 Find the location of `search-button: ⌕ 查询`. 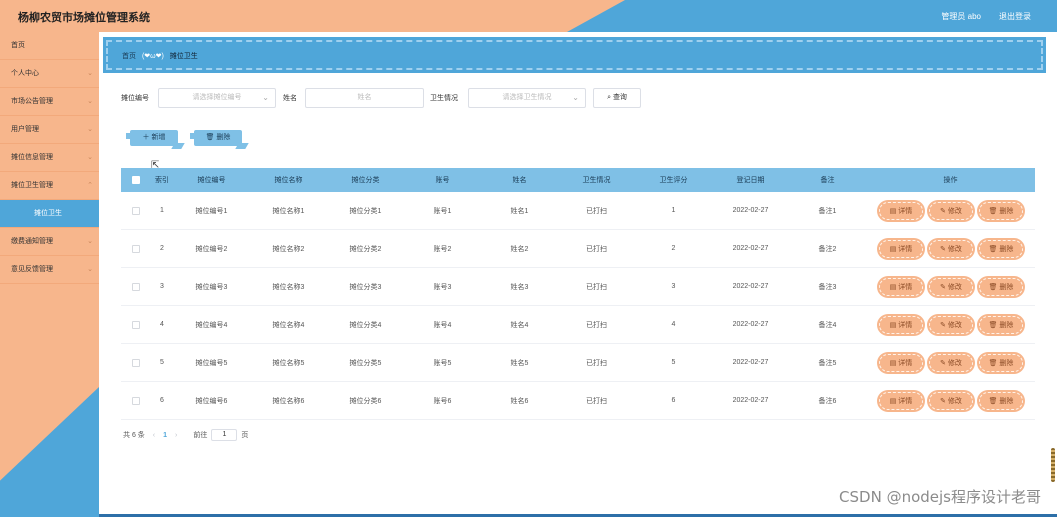

search-button: ⌕ 查询 is located at coordinates (617, 98).